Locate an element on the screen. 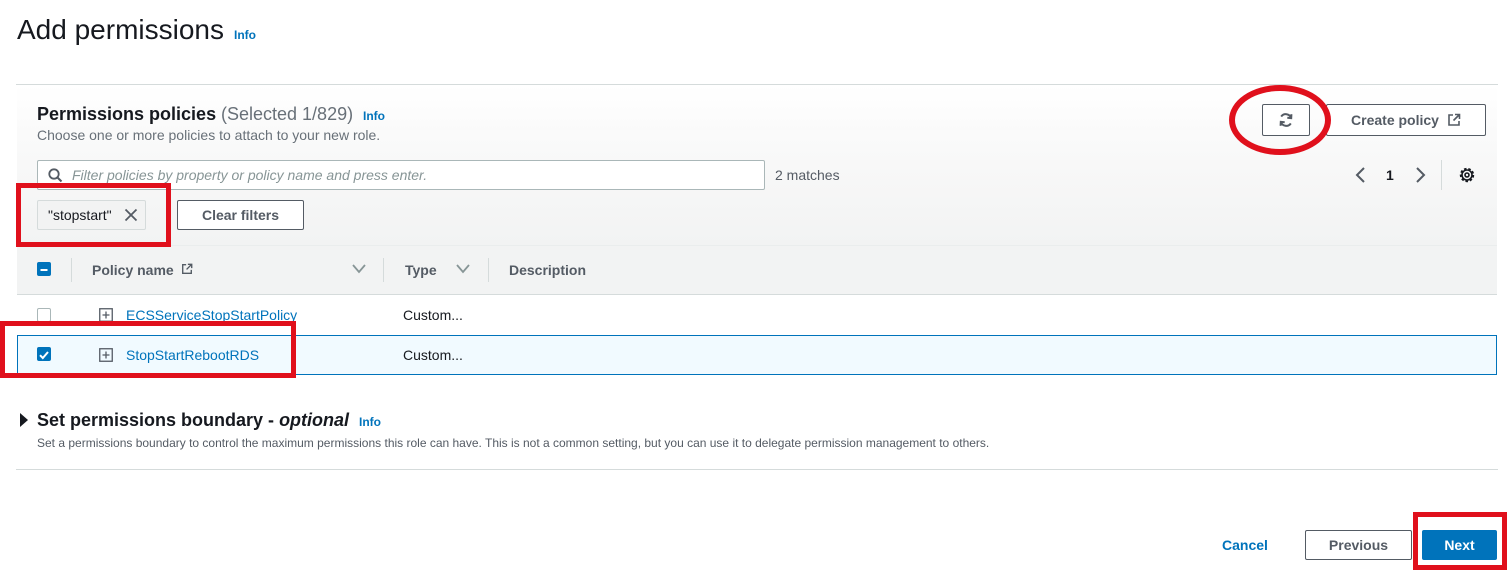 Image resolution: width=1512 pixels, height=588 pixels. caret-right-icon is located at coordinates (24, 420).